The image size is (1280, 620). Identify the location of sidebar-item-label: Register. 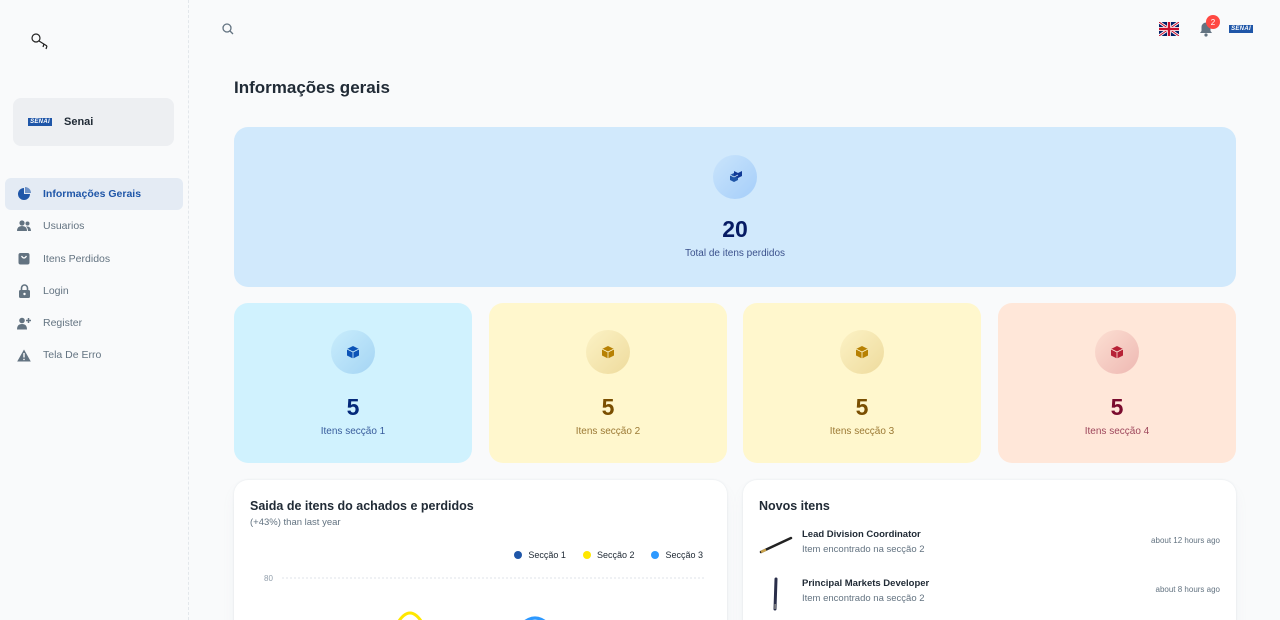
(63, 323).